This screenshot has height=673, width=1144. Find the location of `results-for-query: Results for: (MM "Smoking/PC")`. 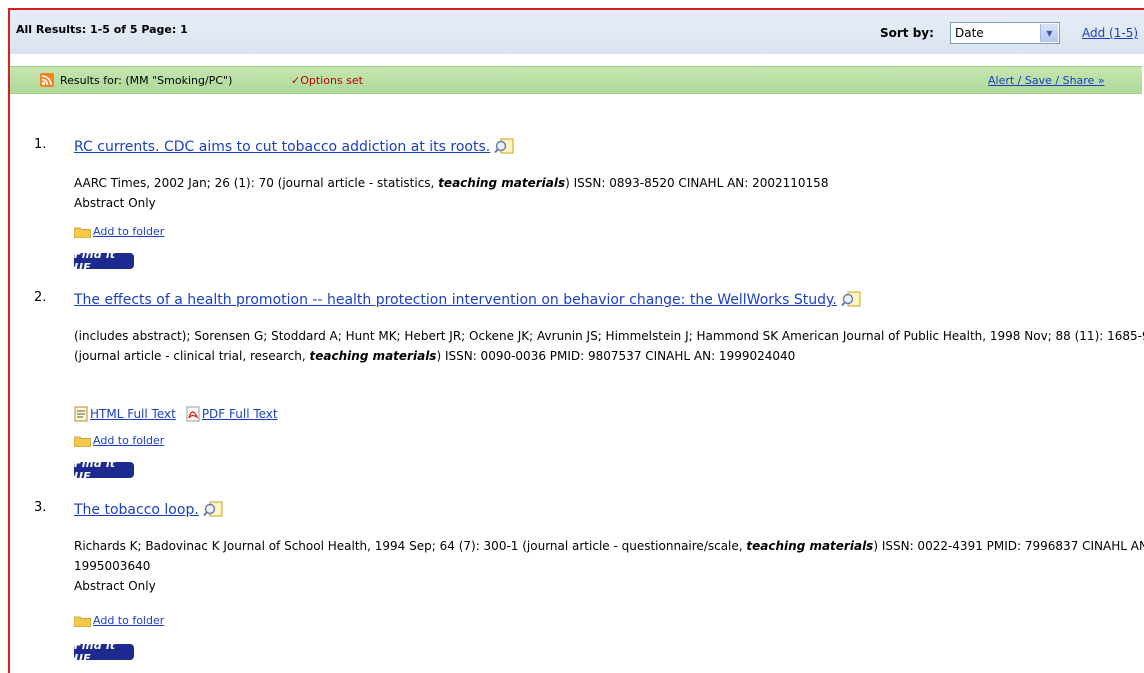

results-for-query: Results for: (MM "Smoking/PC") is located at coordinates (146, 80).